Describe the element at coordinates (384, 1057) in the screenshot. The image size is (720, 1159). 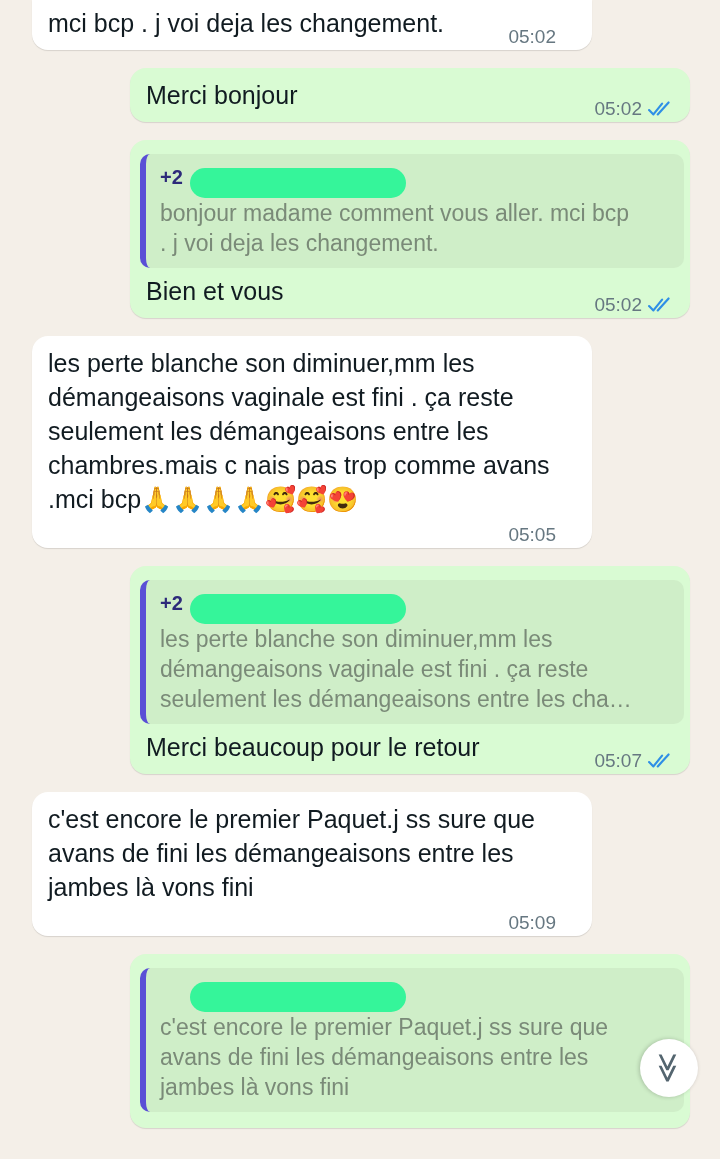
I see `quote-text: c'est encore le premier Paquet.j ss sure que avans de fini les démangeaisons entre les jambes là vons fini` at that location.